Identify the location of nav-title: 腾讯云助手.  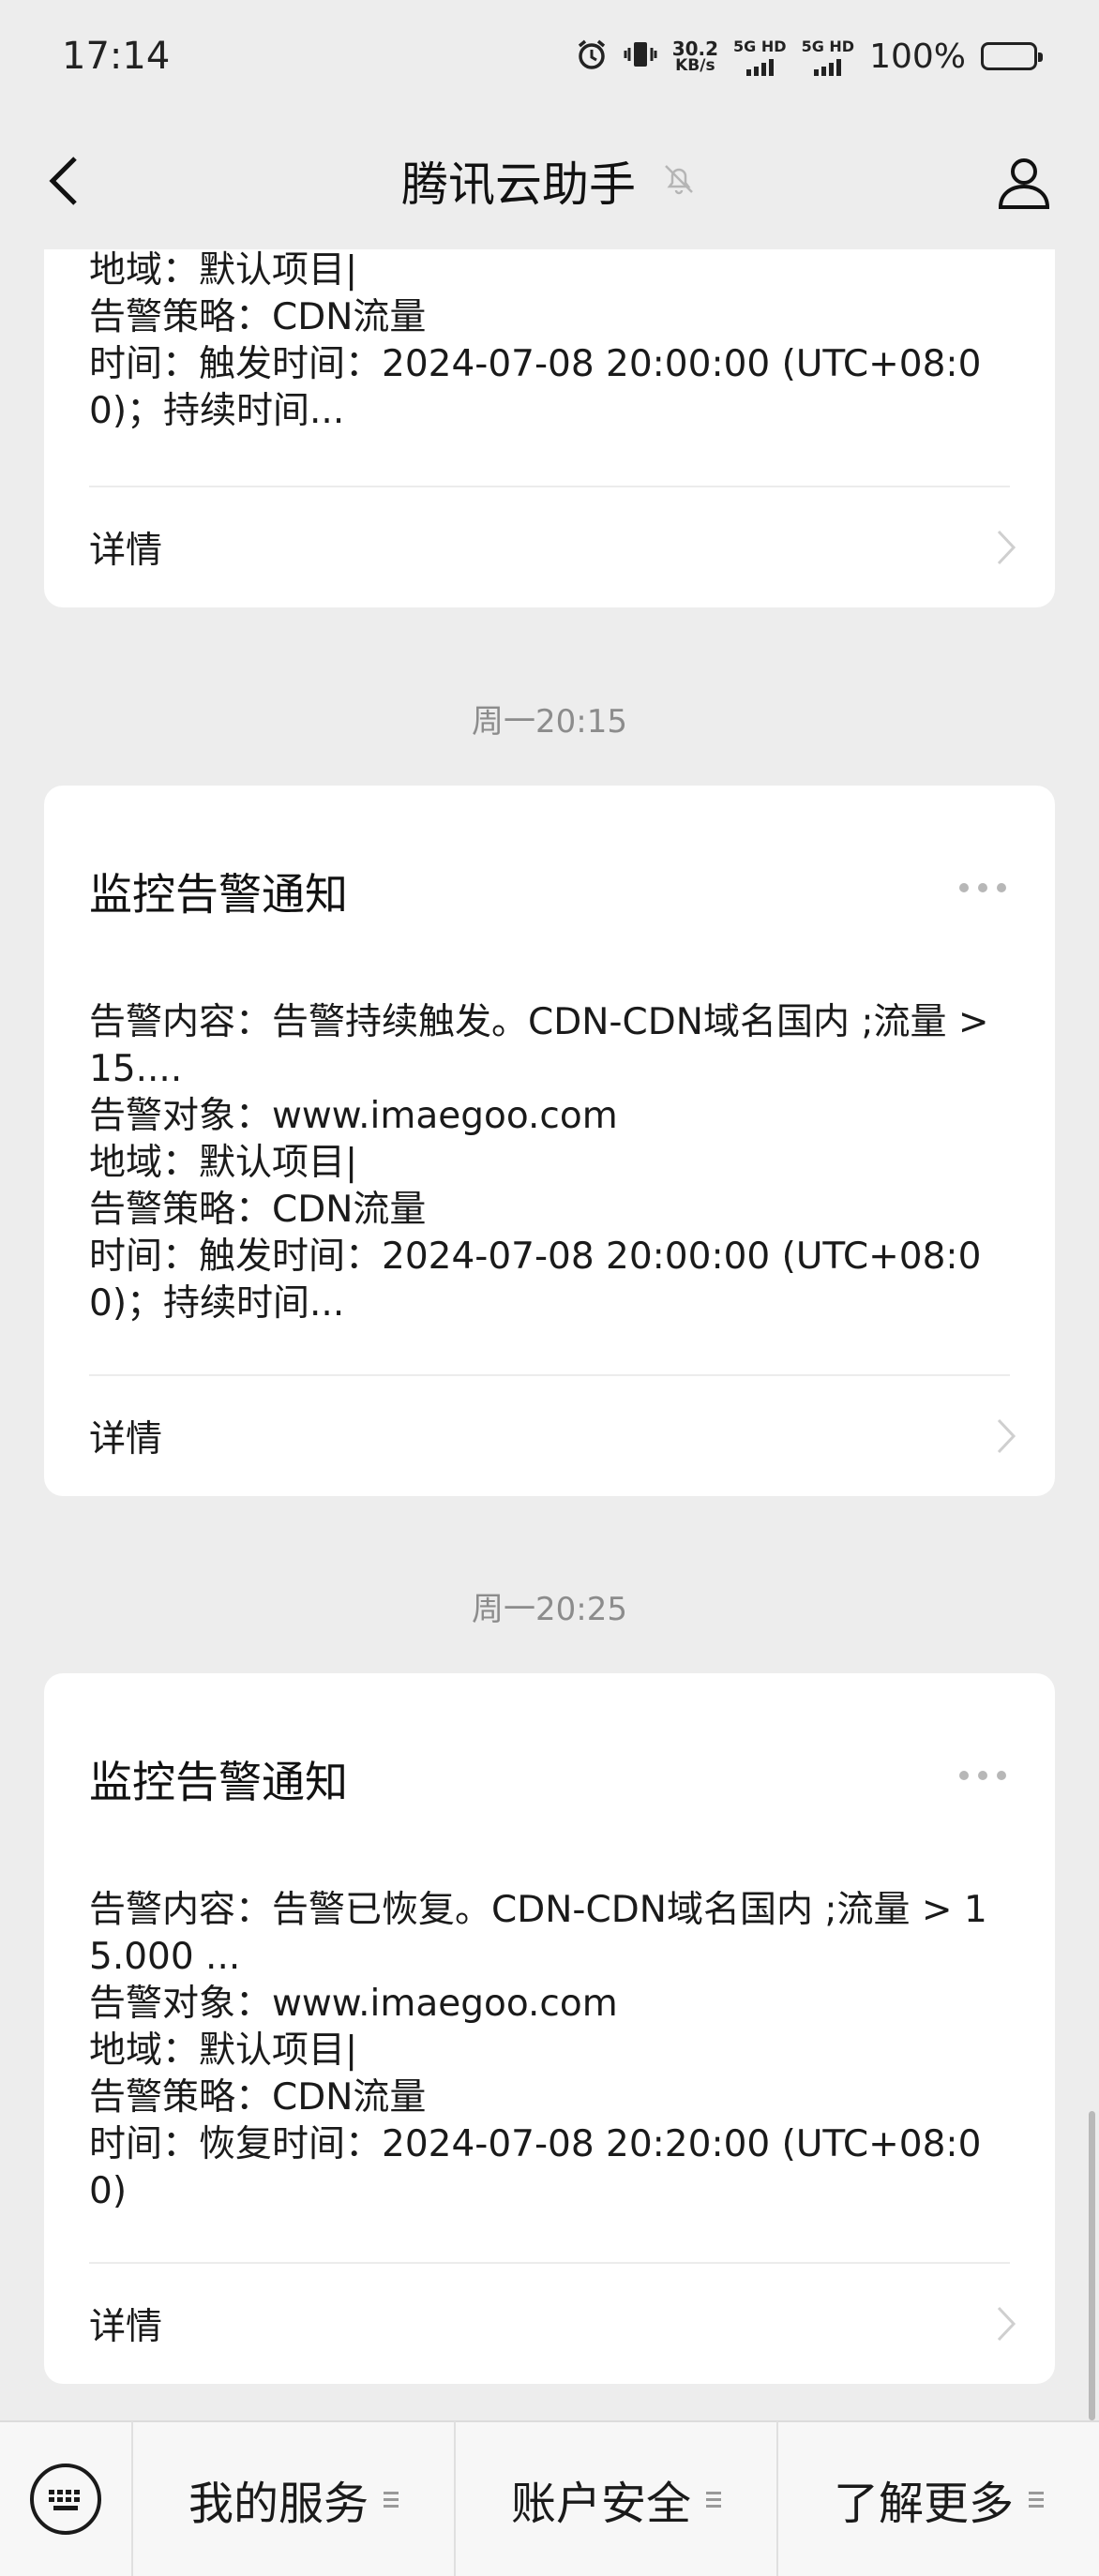
(518, 184).